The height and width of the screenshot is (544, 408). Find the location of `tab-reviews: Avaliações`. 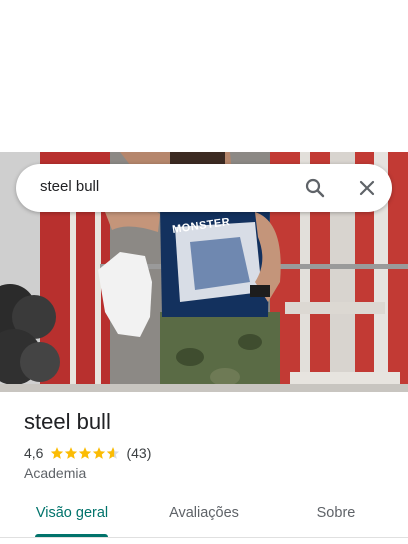

tab-reviews: Avaliações is located at coordinates (204, 514).